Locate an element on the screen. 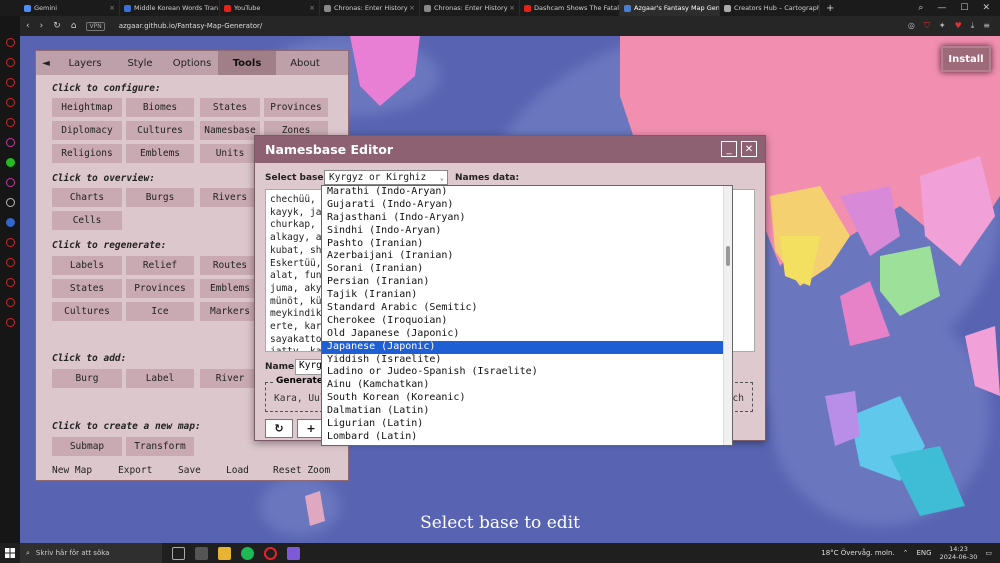  browser-tab: Creators Hub – Cartograph× is located at coordinates (770, 8).